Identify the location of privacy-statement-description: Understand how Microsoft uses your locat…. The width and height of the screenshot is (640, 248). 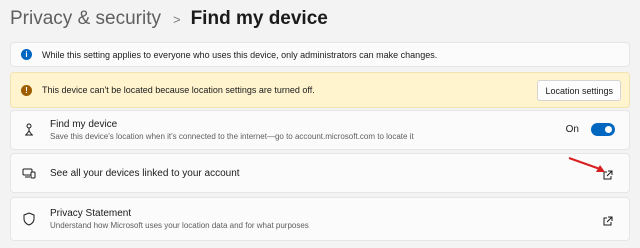
(179, 225).